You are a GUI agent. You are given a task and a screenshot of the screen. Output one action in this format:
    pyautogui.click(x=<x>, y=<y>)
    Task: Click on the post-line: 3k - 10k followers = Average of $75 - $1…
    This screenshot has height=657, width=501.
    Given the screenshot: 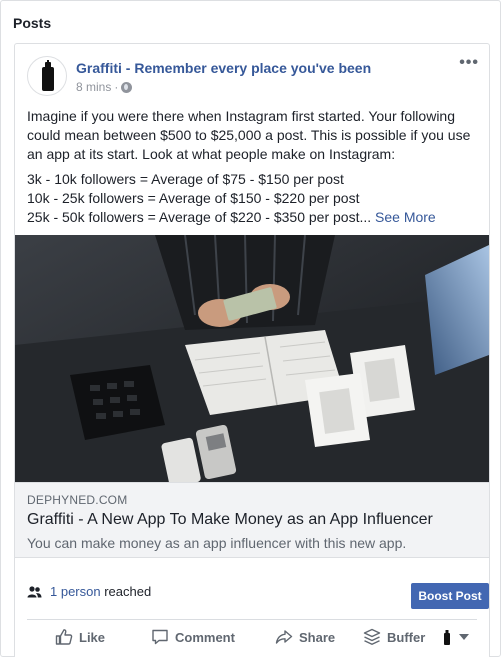 What is the action you would take?
    pyautogui.click(x=185, y=179)
    